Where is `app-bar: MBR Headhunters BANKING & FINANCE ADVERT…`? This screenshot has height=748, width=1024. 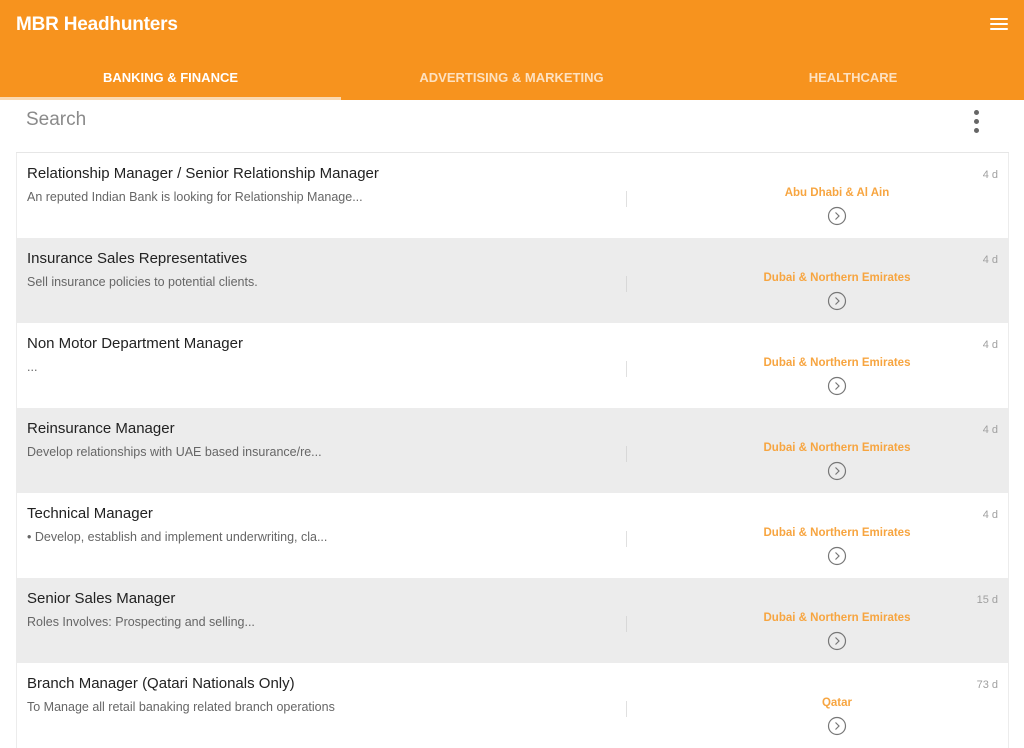 app-bar: MBR Headhunters BANKING & FINANCE ADVERT… is located at coordinates (512, 50).